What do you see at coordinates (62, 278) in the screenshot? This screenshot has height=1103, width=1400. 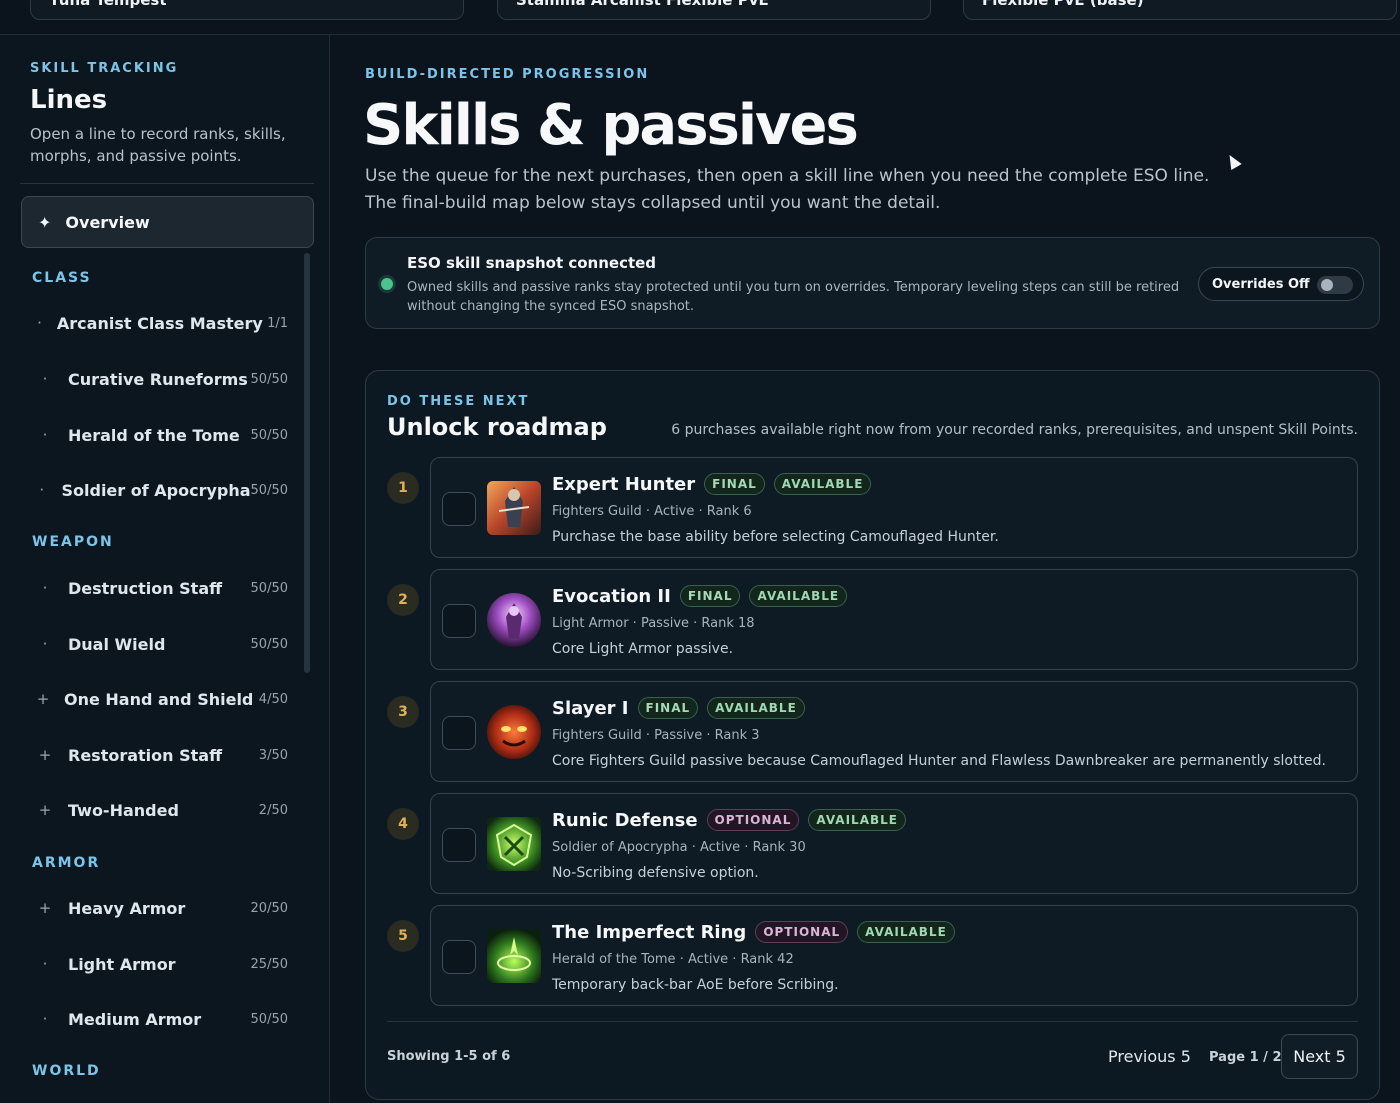 I see `sidebar-category-class: CLASS` at bounding box center [62, 278].